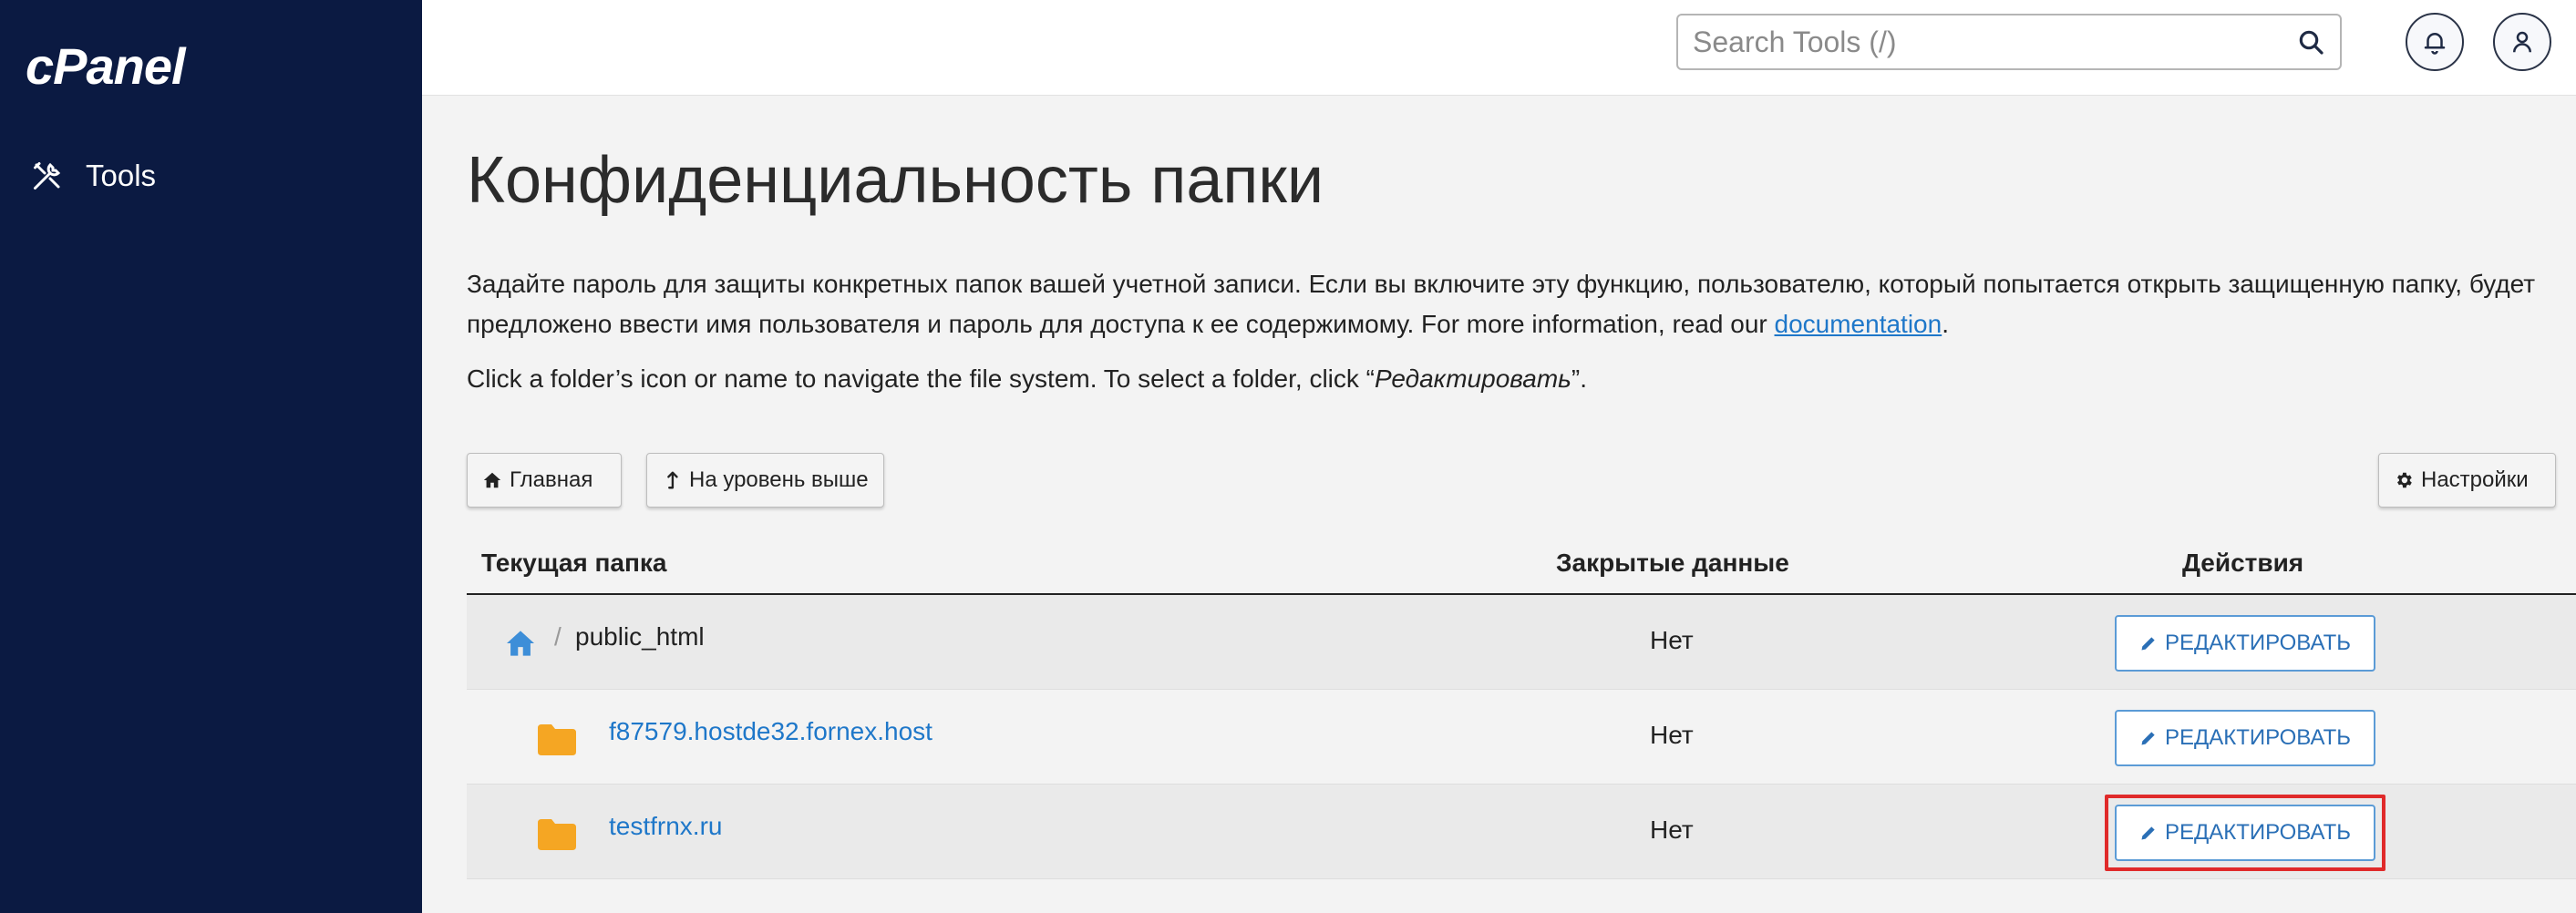 This screenshot has height=913, width=2576. I want to click on folder-link: f87579.hostde32.fornex.host, so click(771, 731).